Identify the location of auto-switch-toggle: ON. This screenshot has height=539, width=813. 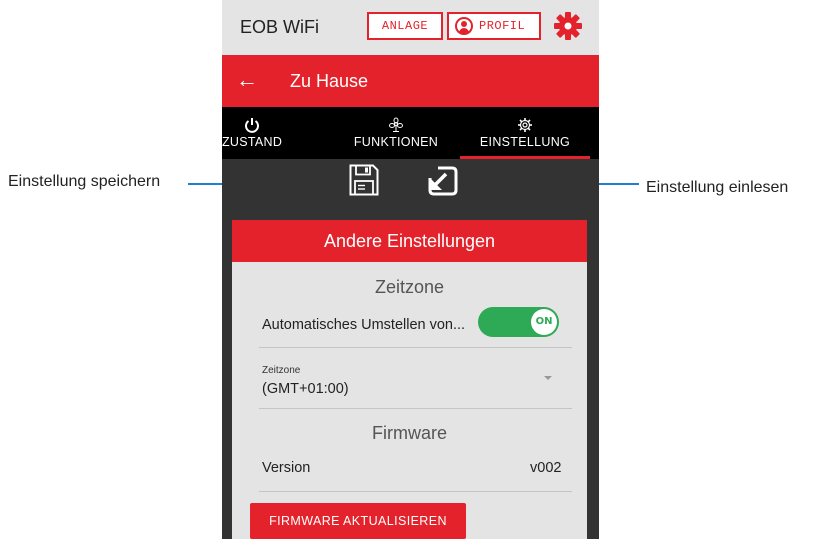
(518, 322).